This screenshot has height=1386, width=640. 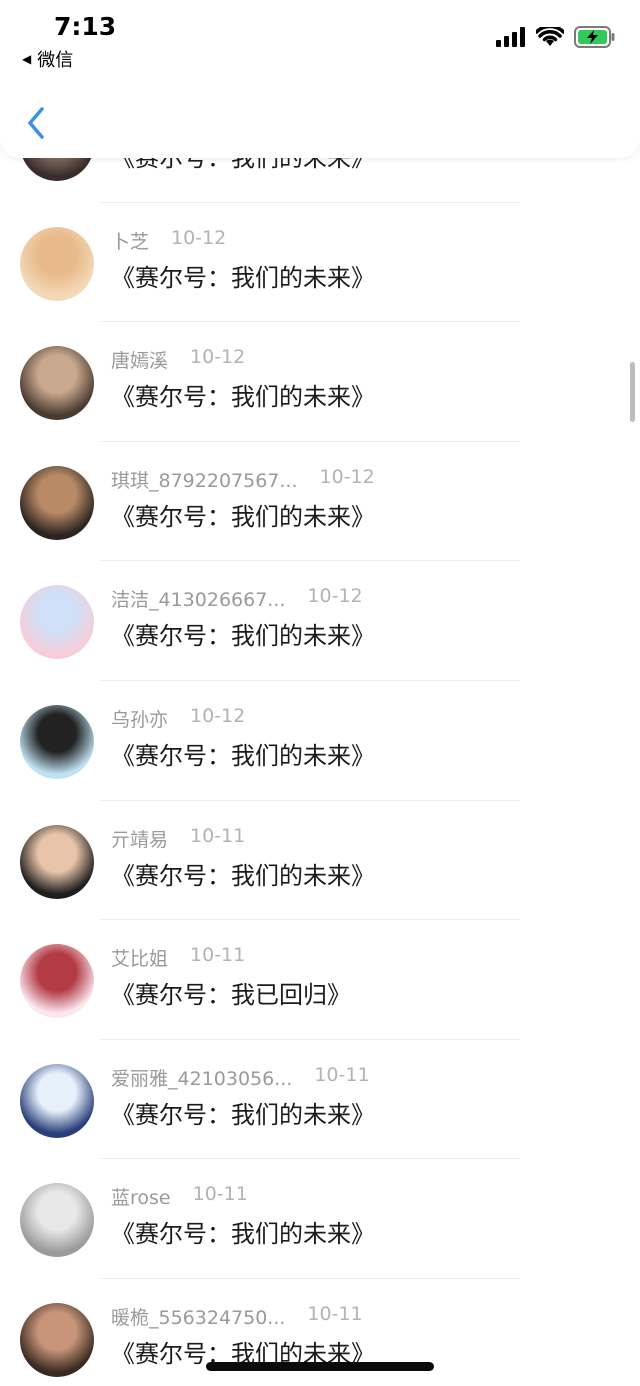 I want to click on wifi-icon, so click(x=550, y=36).